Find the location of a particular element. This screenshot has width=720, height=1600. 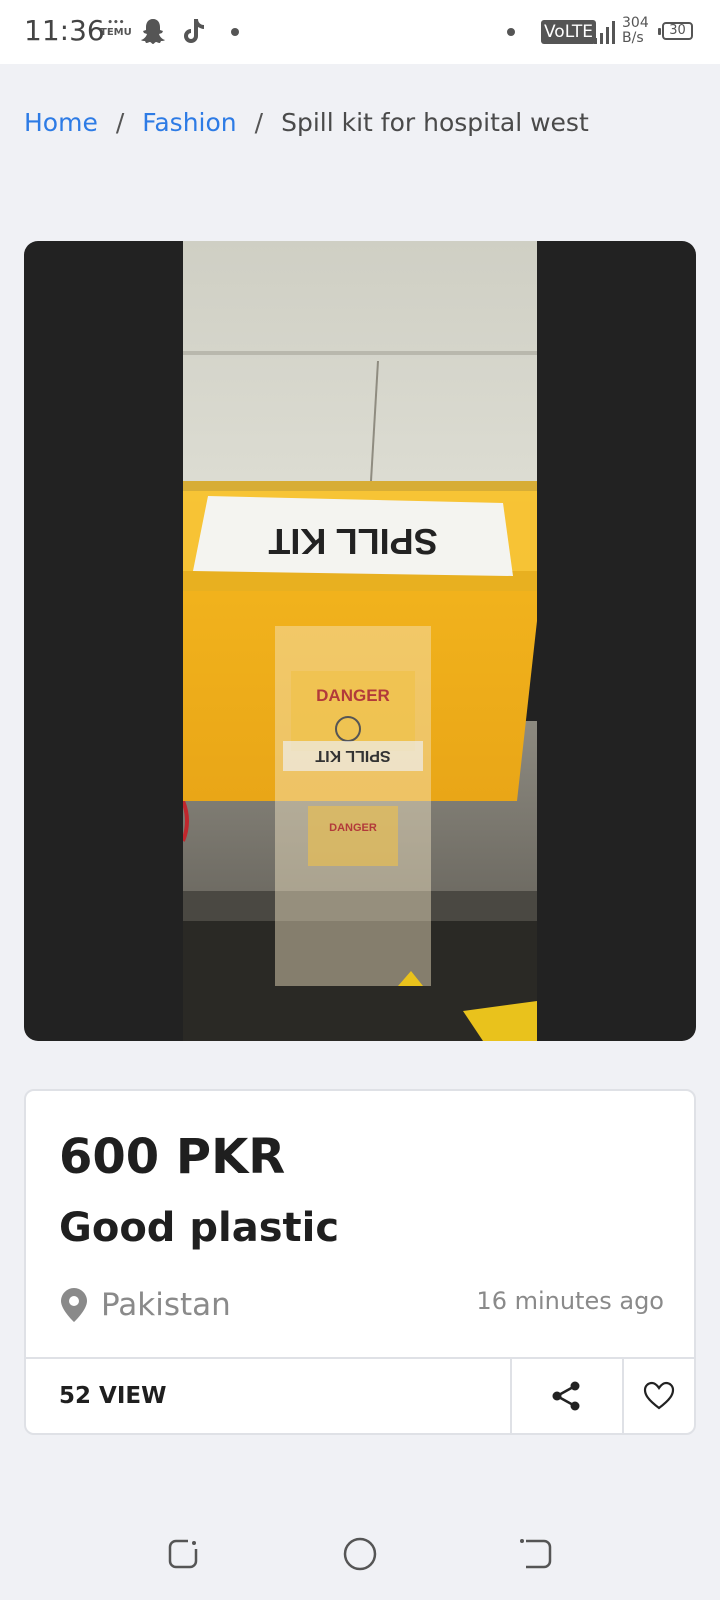

spill-kit-label: SPILL KIT is located at coordinates (352, 541).